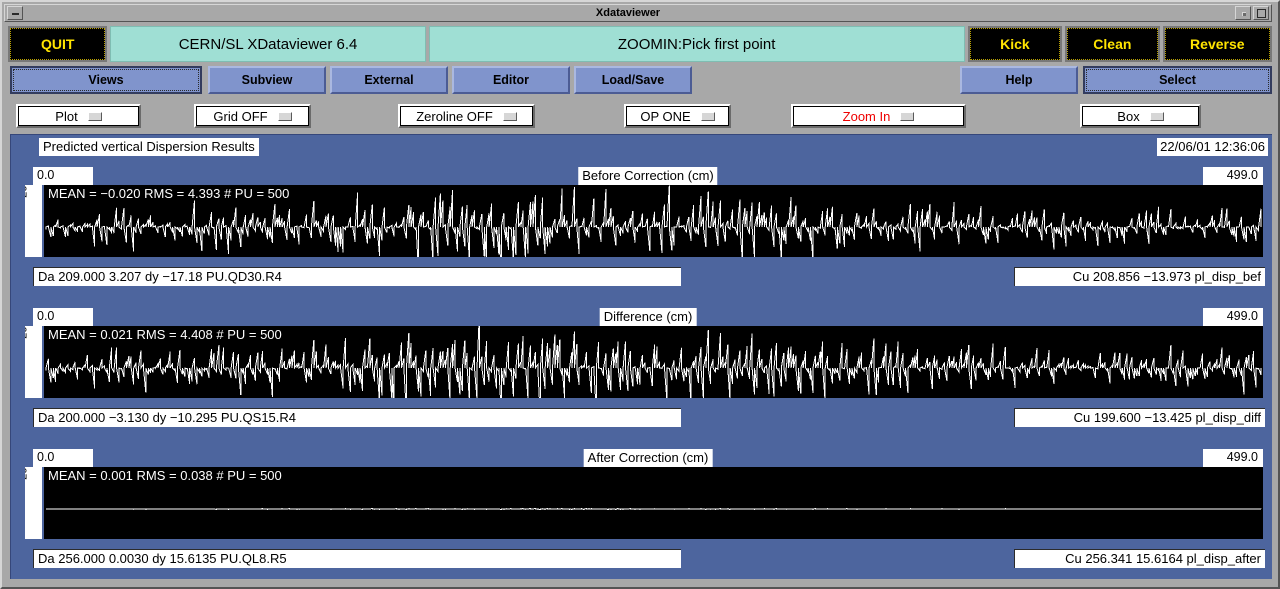 The width and height of the screenshot is (1280, 589). What do you see at coordinates (240, 116) in the screenshot?
I see `option-grid-label: Grid OFF` at bounding box center [240, 116].